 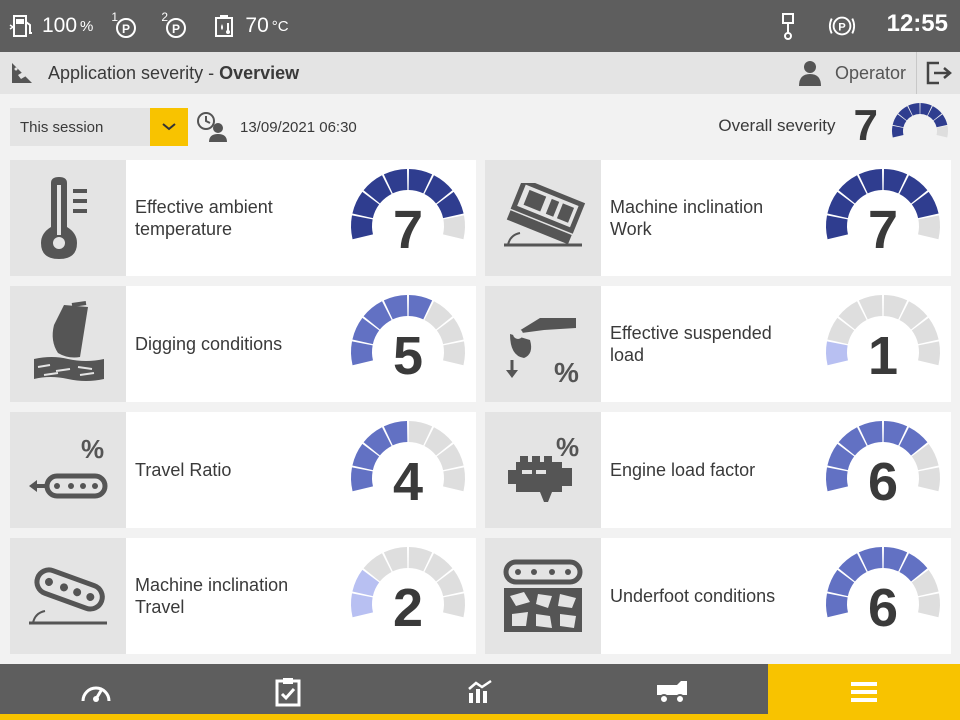 I want to click on clock: 12:55, so click(x=917, y=23).